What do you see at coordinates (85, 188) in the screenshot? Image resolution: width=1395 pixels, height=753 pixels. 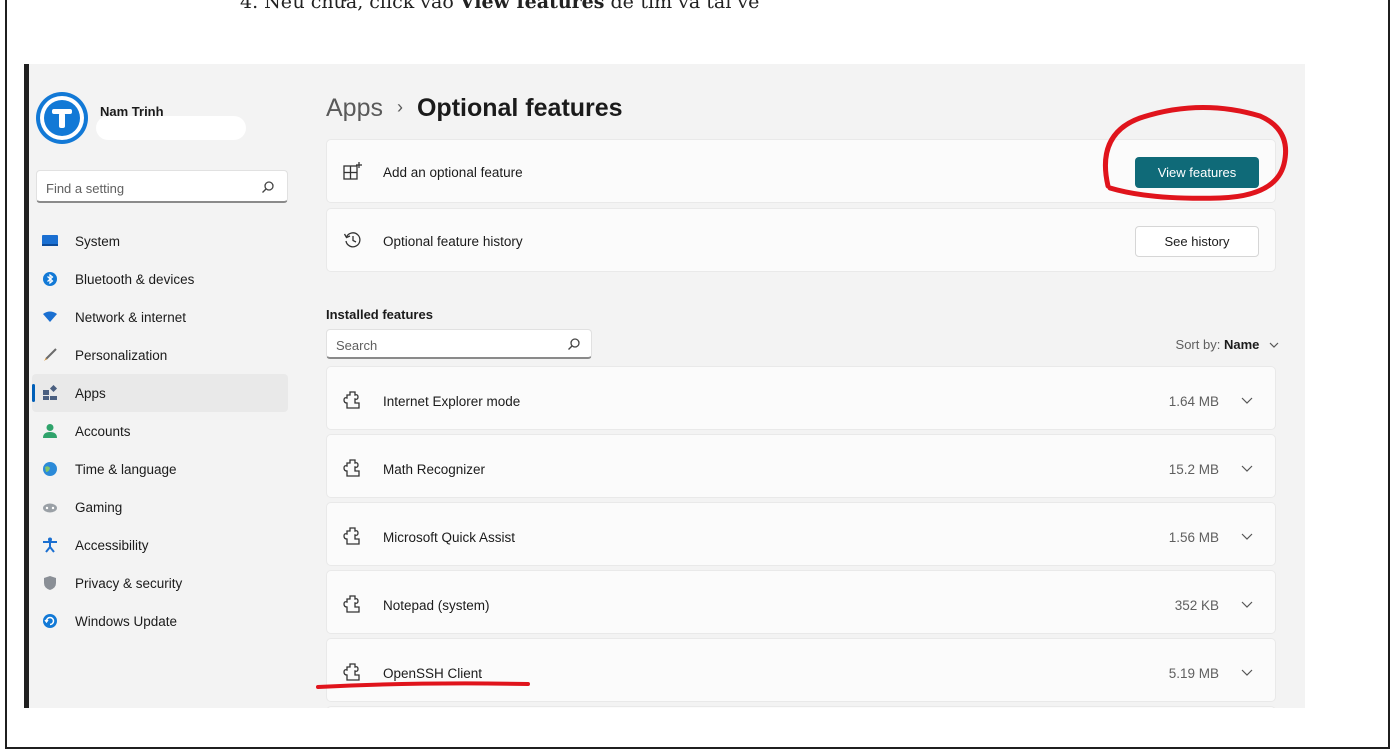 I see `find-setting-placeholder: Find a setting` at bounding box center [85, 188].